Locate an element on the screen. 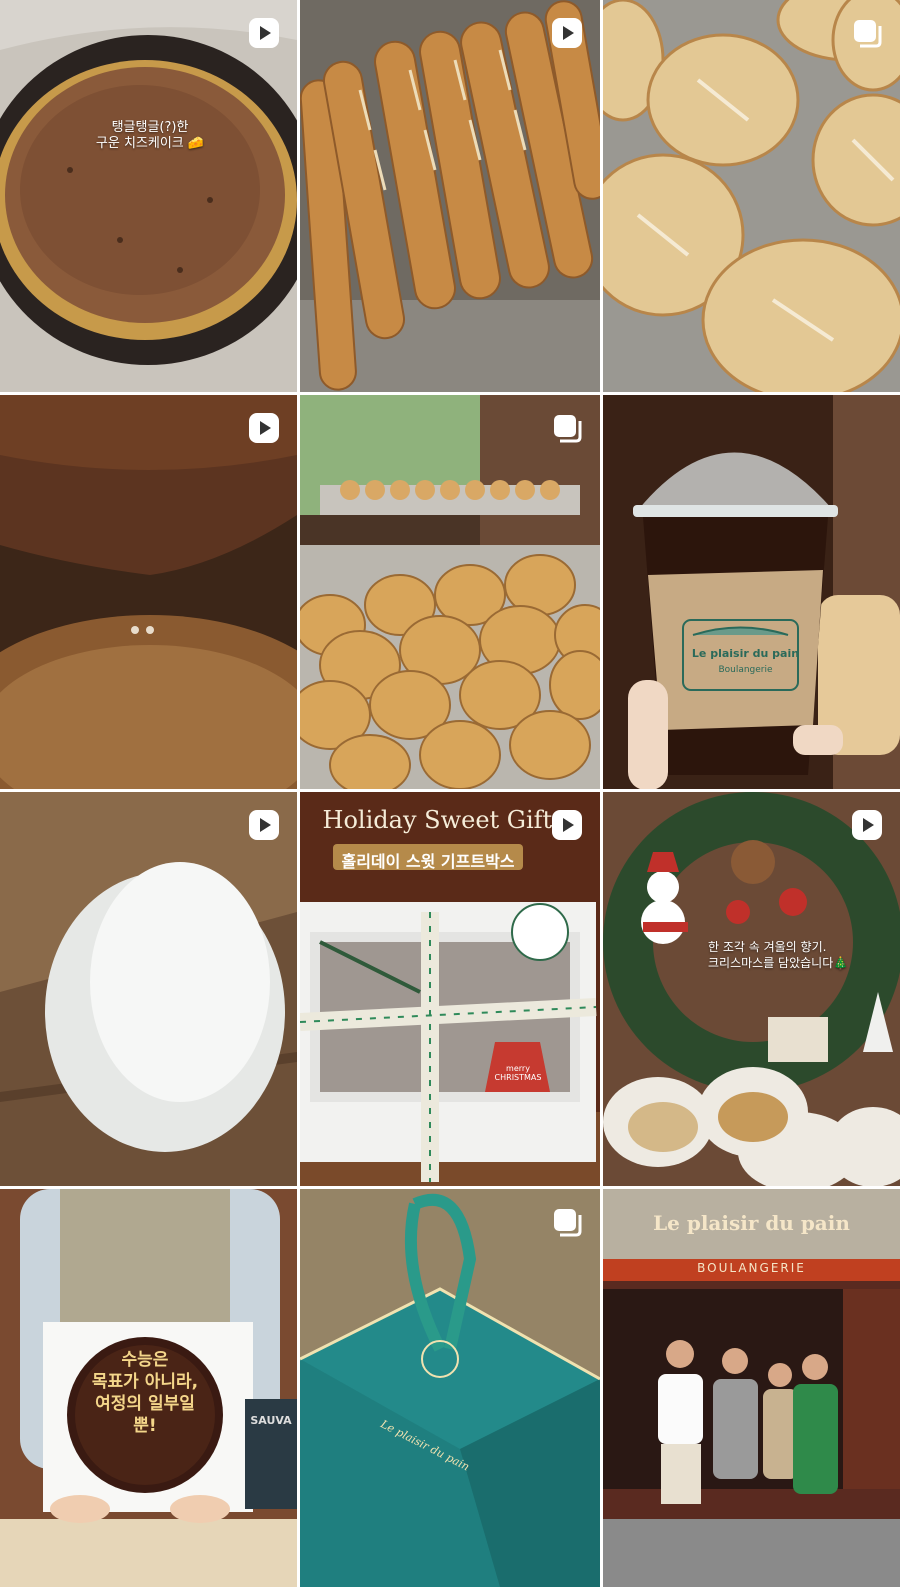 This screenshot has height=1590, width=900. teal-box-image is located at coordinates (450, 1388).